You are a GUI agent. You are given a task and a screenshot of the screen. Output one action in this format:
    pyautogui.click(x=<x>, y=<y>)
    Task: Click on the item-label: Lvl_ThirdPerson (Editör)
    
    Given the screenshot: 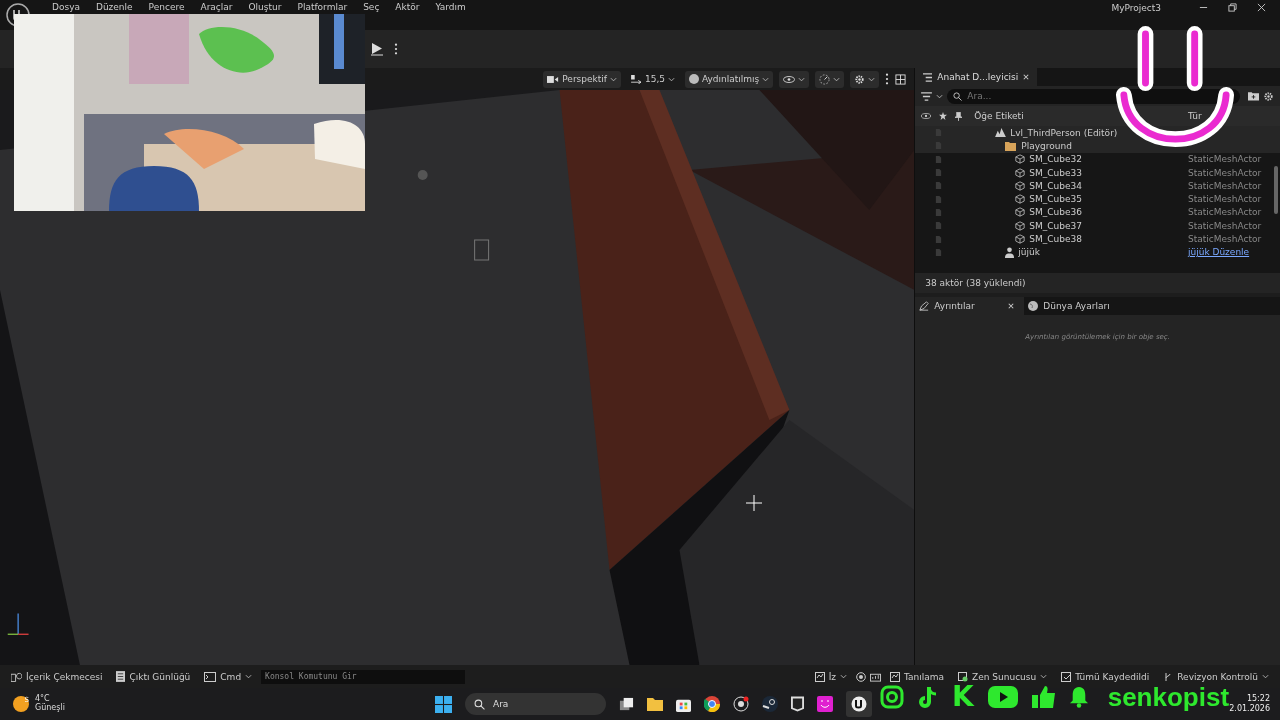 What is the action you would take?
    pyautogui.click(x=1064, y=132)
    